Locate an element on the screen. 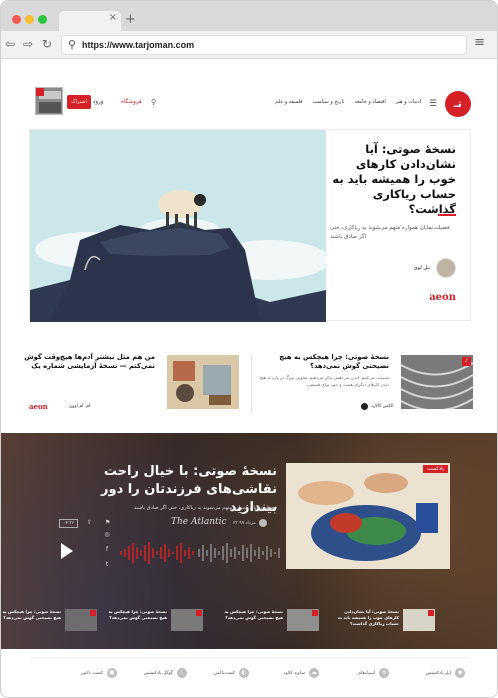 The height and width of the screenshot is (698, 498). browser-toolbar: ⇦ ⇨ ↻ ⚲ https://www.tarjoman.com ≡ is located at coordinates (249, 45).